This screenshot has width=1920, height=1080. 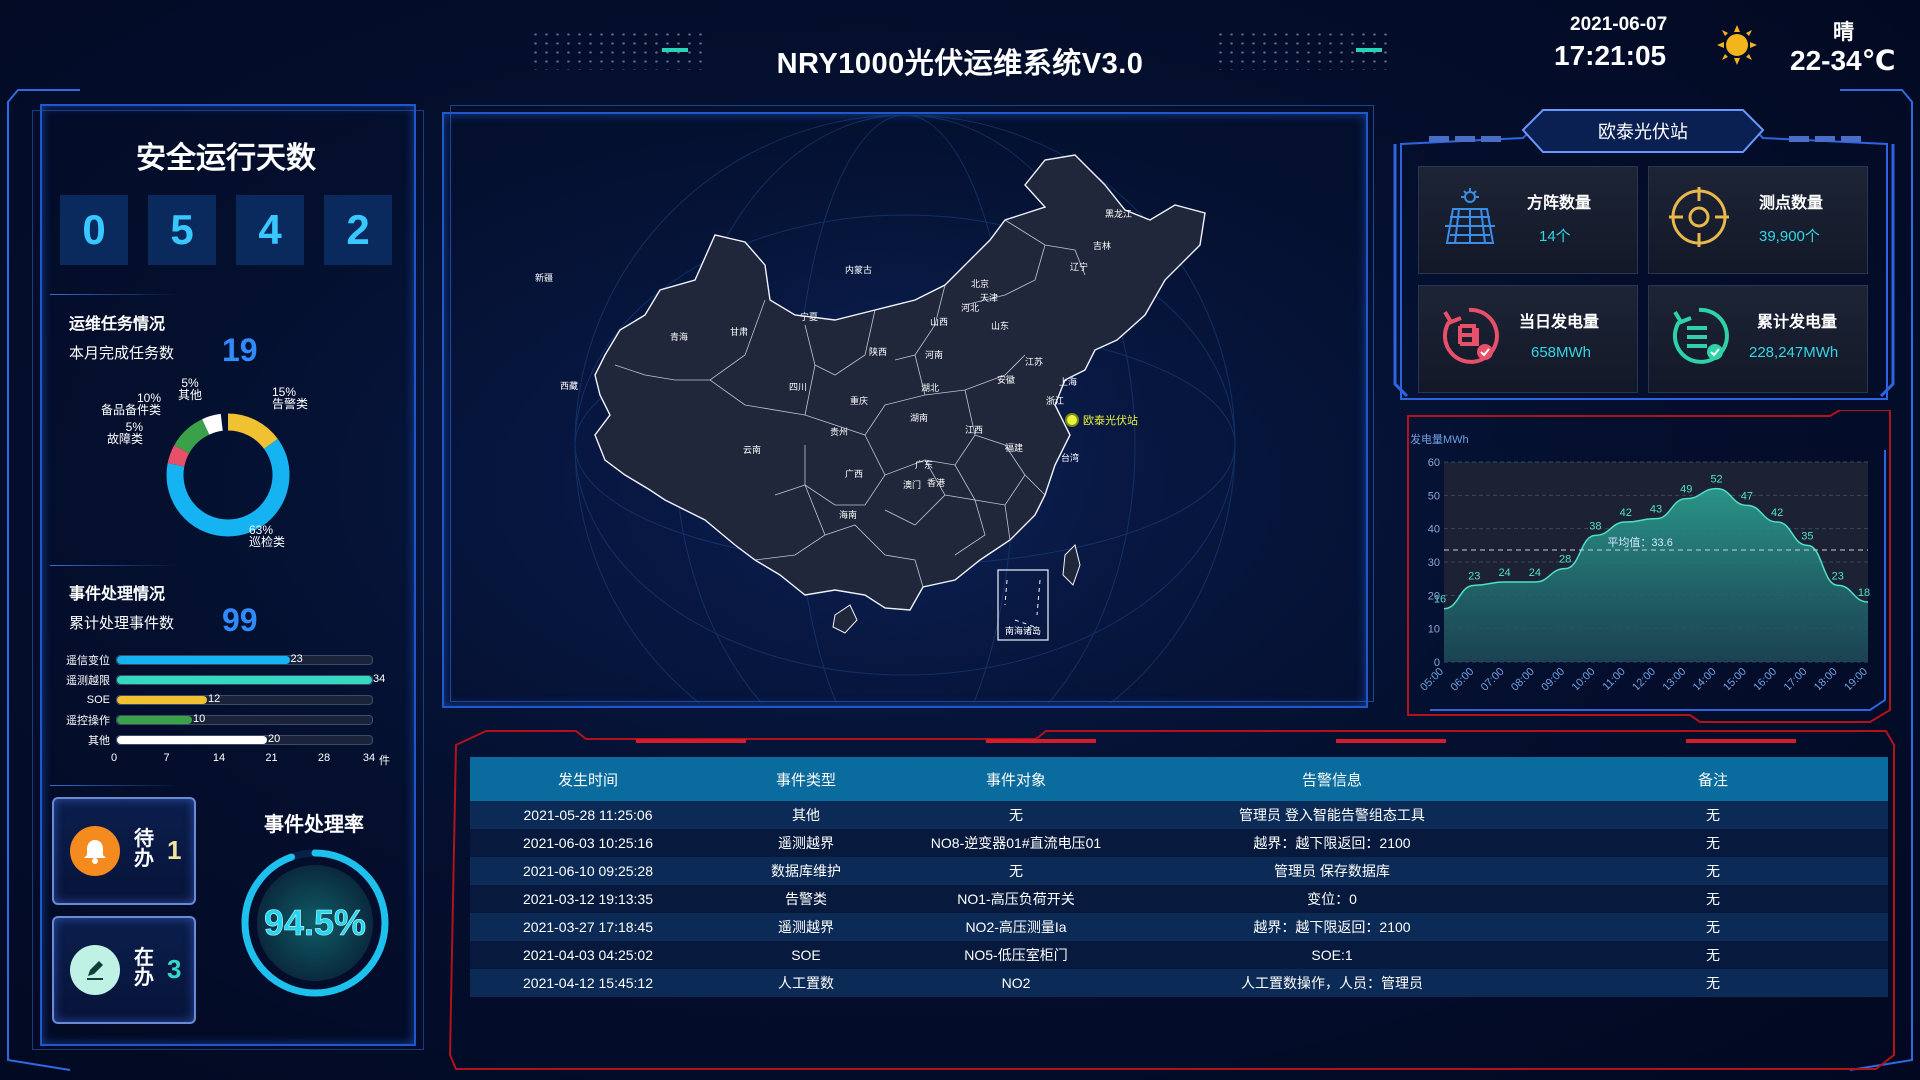 What do you see at coordinates (124, 970) in the screenshot?
I see `inprogress-card: 在办 3` at bounding box center [124, 970].